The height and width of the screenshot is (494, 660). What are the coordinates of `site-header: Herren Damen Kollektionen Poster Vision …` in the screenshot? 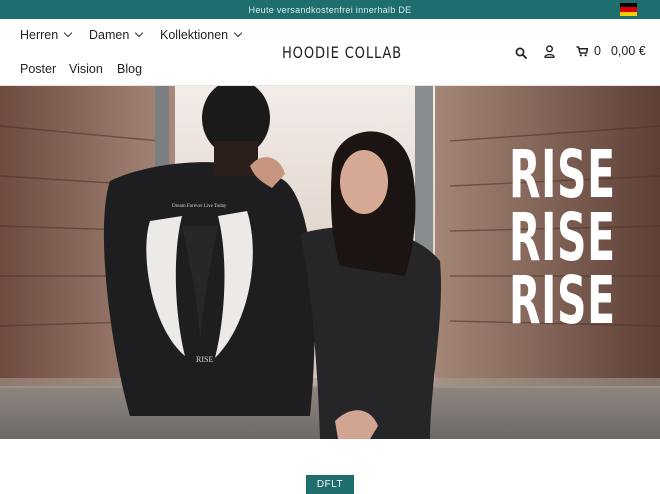 It's located at (330, 52).